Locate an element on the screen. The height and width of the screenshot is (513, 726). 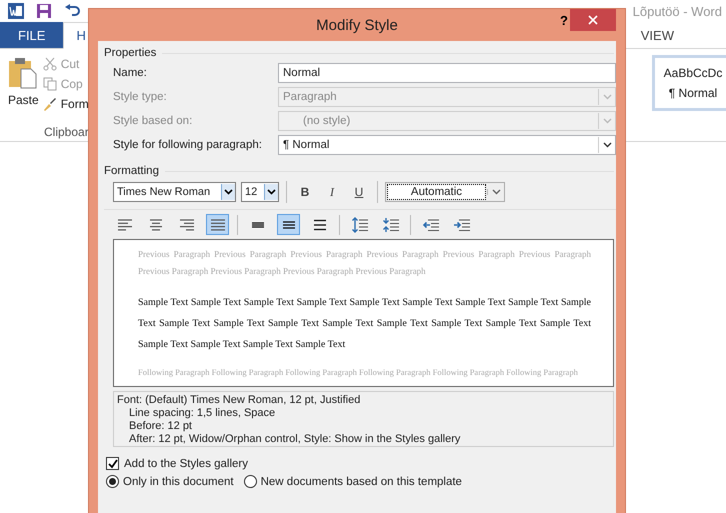
line-spacing-icon is located at coordinates (320, 225).